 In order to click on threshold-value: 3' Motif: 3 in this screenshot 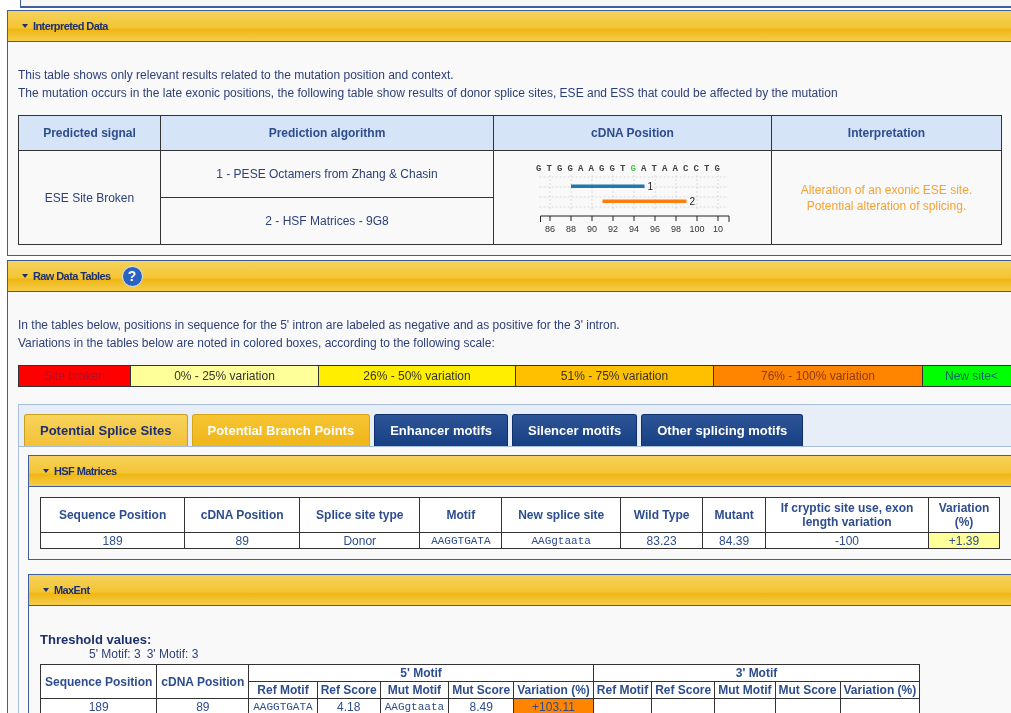, I will do `click(172, 654)`.